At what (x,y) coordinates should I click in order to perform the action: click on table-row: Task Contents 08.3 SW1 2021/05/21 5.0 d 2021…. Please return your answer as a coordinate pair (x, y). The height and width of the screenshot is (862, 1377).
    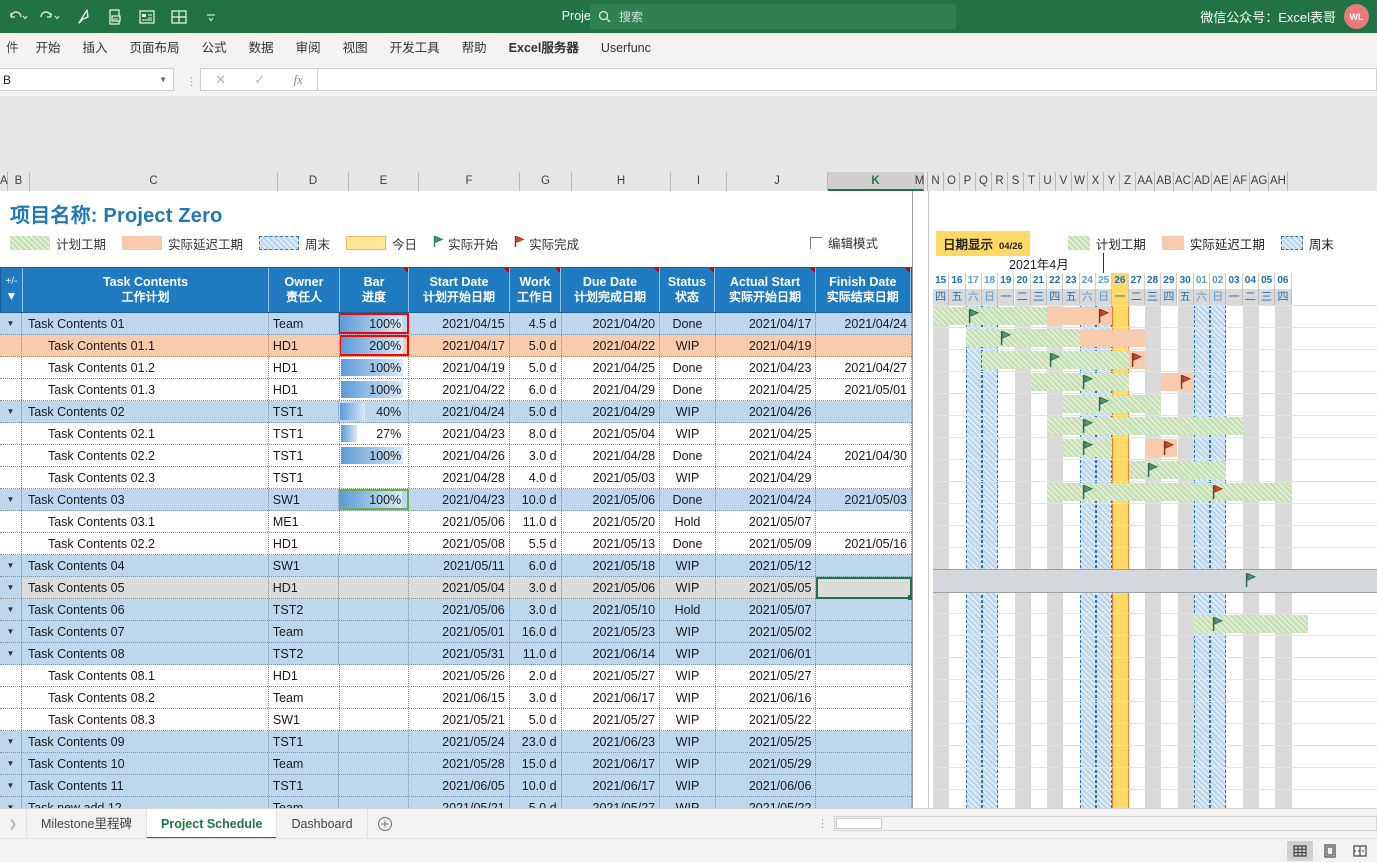
    Looking at the image, I should click on (456, 720).